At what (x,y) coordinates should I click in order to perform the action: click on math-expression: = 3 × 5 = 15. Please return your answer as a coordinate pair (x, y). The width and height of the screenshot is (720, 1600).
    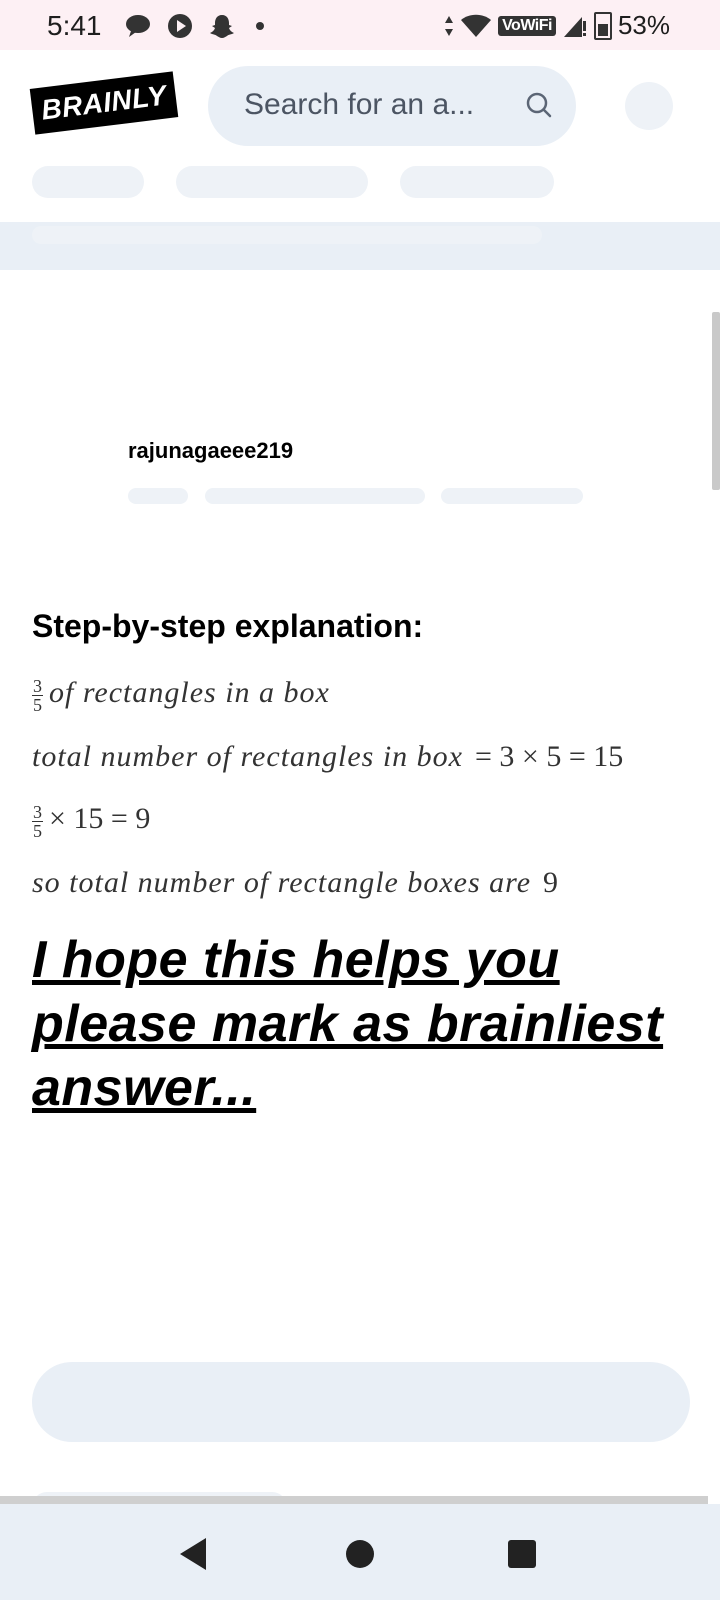
    Looking at the image, I should click on (549, 756).